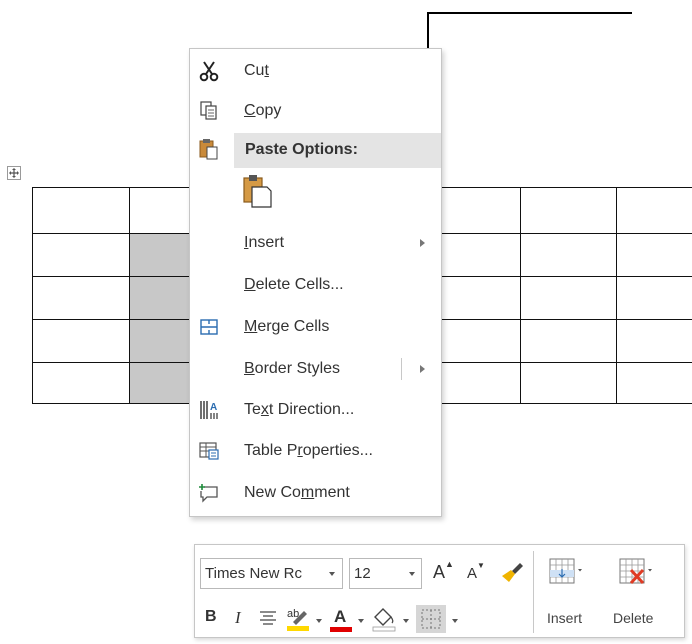 The width and height of the screenshot is (692, 644). I want to click on paste-options-header: Paste Options:, so click(337, 150).